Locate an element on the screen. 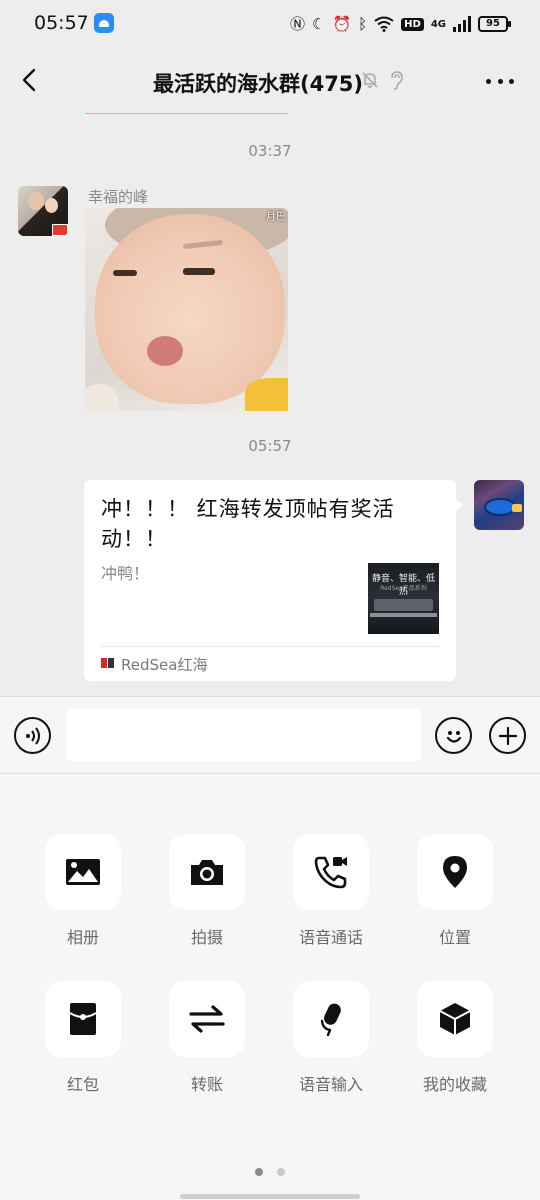 The height and width of the screenshot is (1200, 540). input-bar is located at coordinates (270, 735).